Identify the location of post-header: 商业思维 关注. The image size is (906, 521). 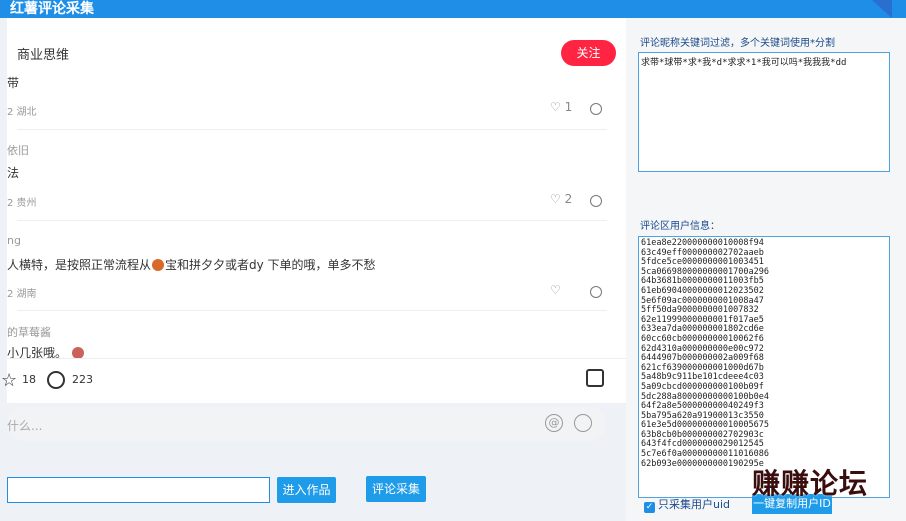
(316, 44).